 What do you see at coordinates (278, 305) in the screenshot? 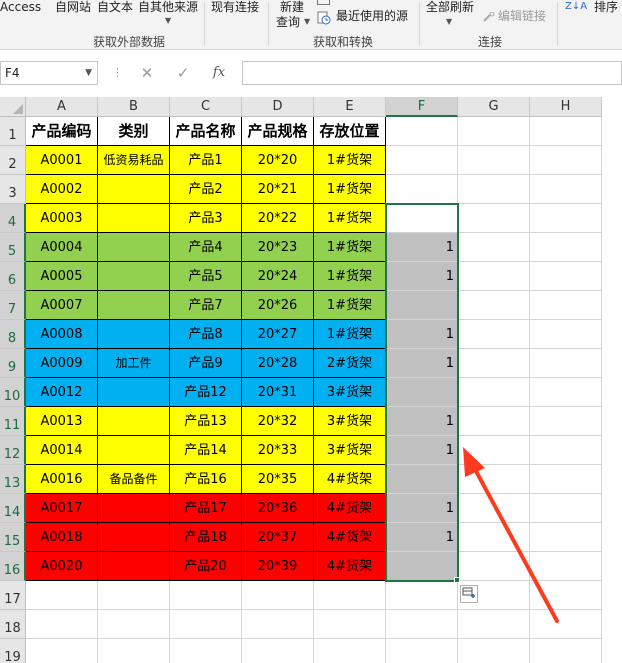
I see `cell-d: 20*26` at bounding box center [278, 305].